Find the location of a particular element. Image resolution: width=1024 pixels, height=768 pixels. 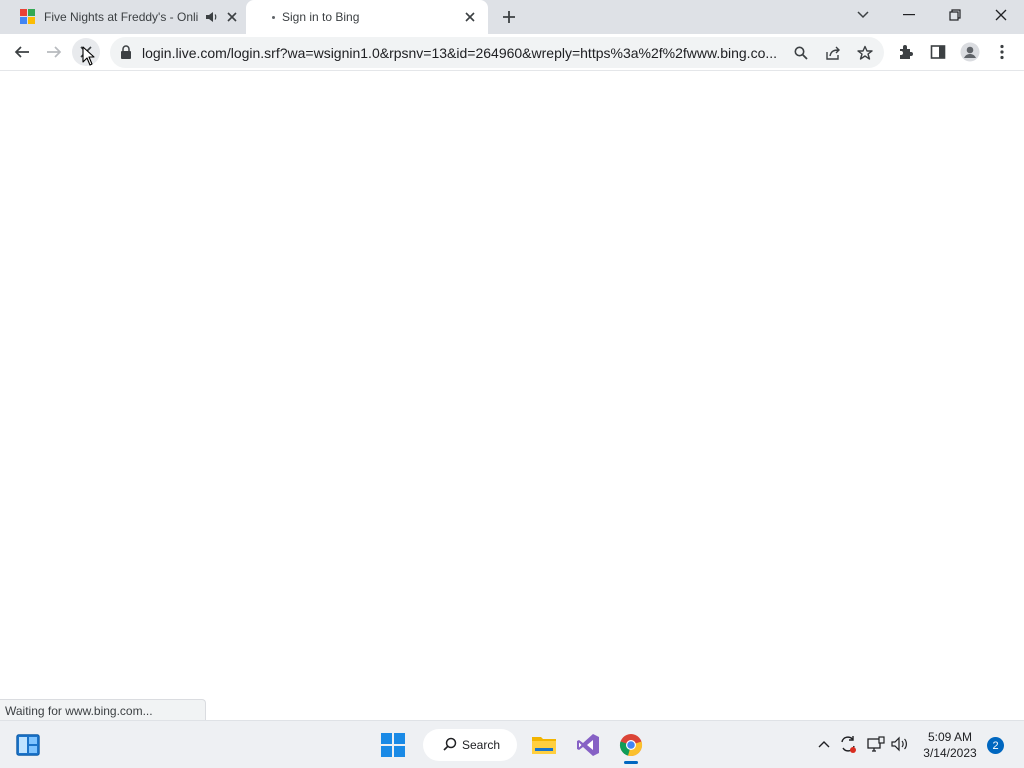

profile-avatar-icon is located at coordinates (970, 52).